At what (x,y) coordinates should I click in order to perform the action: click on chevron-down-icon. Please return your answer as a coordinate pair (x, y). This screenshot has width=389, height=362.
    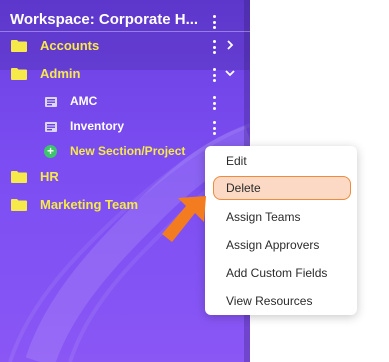
    Looking at the image, I should click on (230, 73).